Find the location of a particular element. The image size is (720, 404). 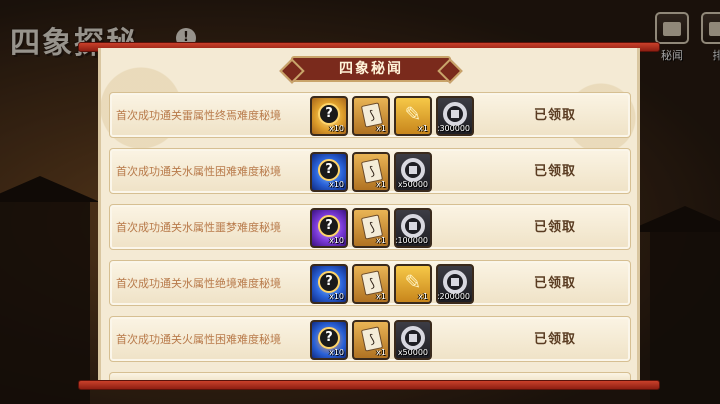

item-quantity: x300000 is located at coordinates (453, 128).